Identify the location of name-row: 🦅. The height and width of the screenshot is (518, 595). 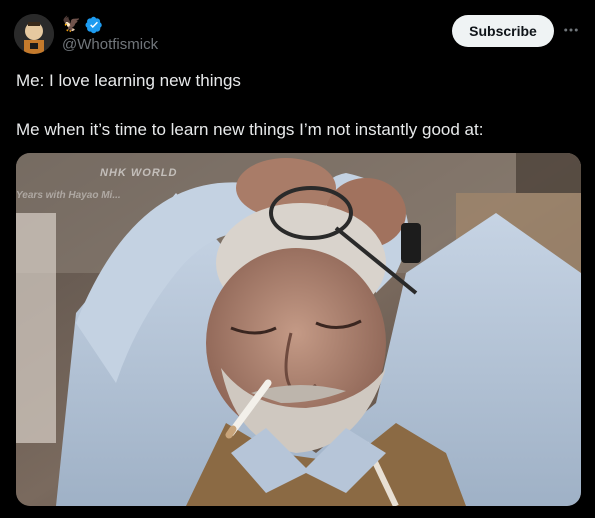
(82, 25).